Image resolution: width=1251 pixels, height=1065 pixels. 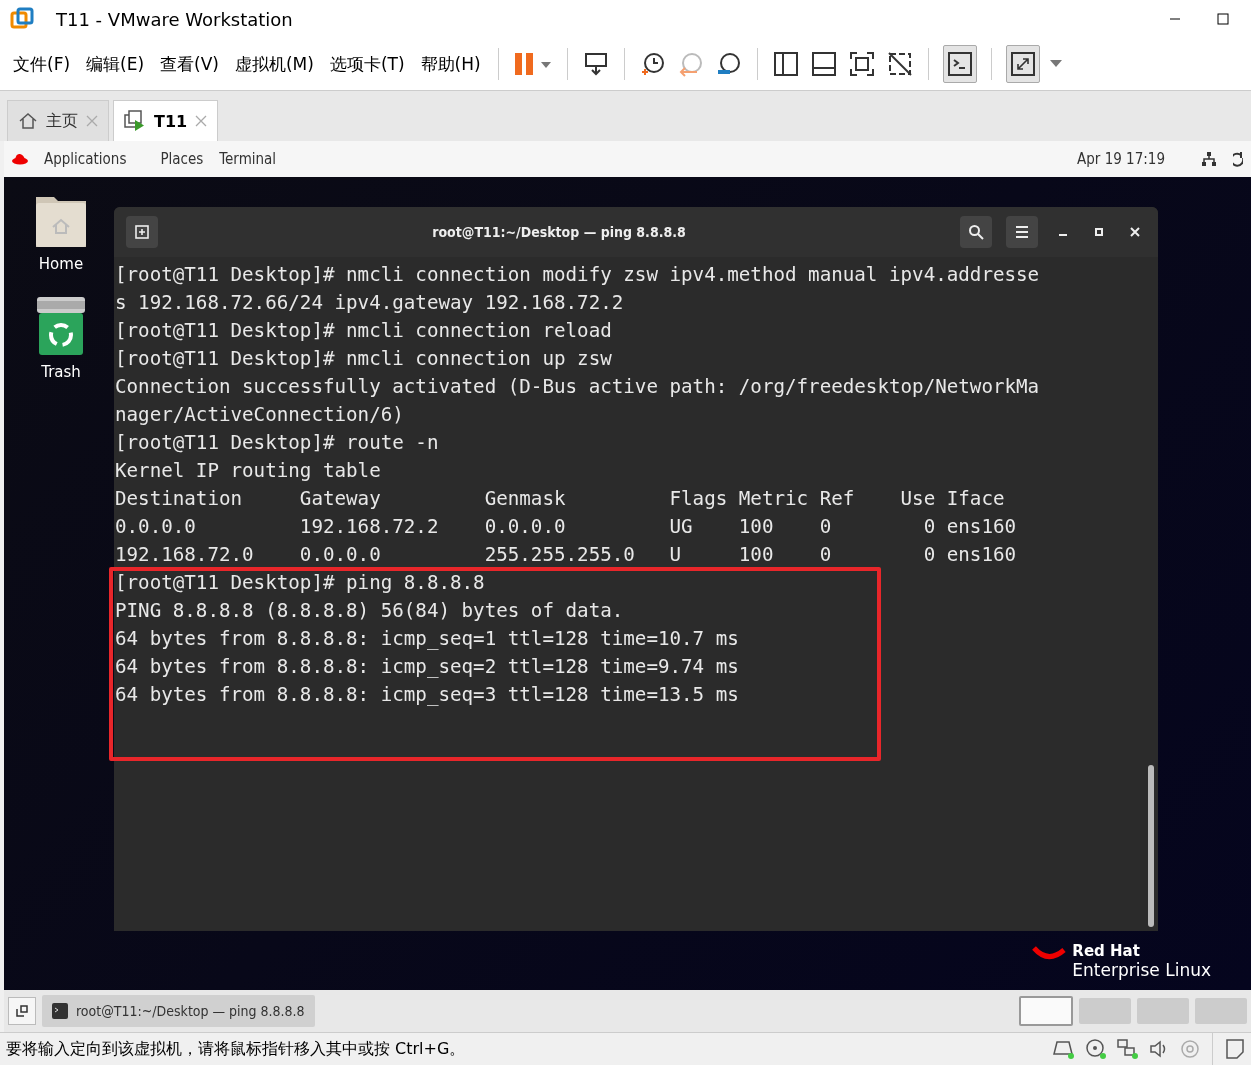 What do you see at coordinates (1128, 1049) in the screenshot?
I see `network-adapter-icon` at bounding box center [1128, 1049].